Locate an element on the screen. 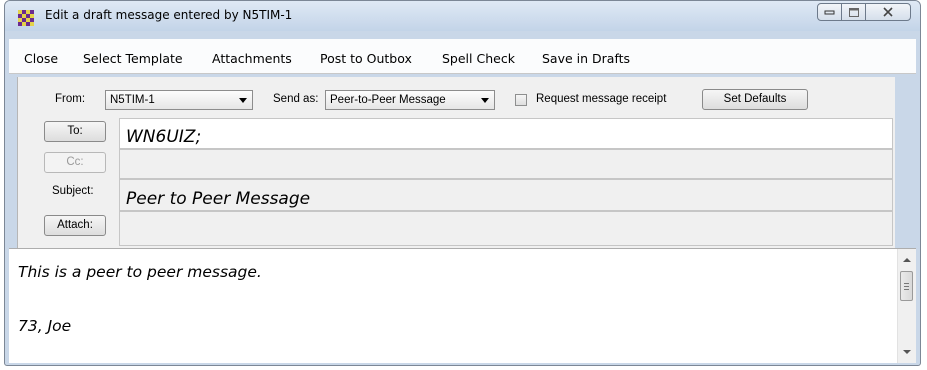 Image resolution: width=927 pixels, height=370 pixels. window-controls is located at coordinates (864, 12).